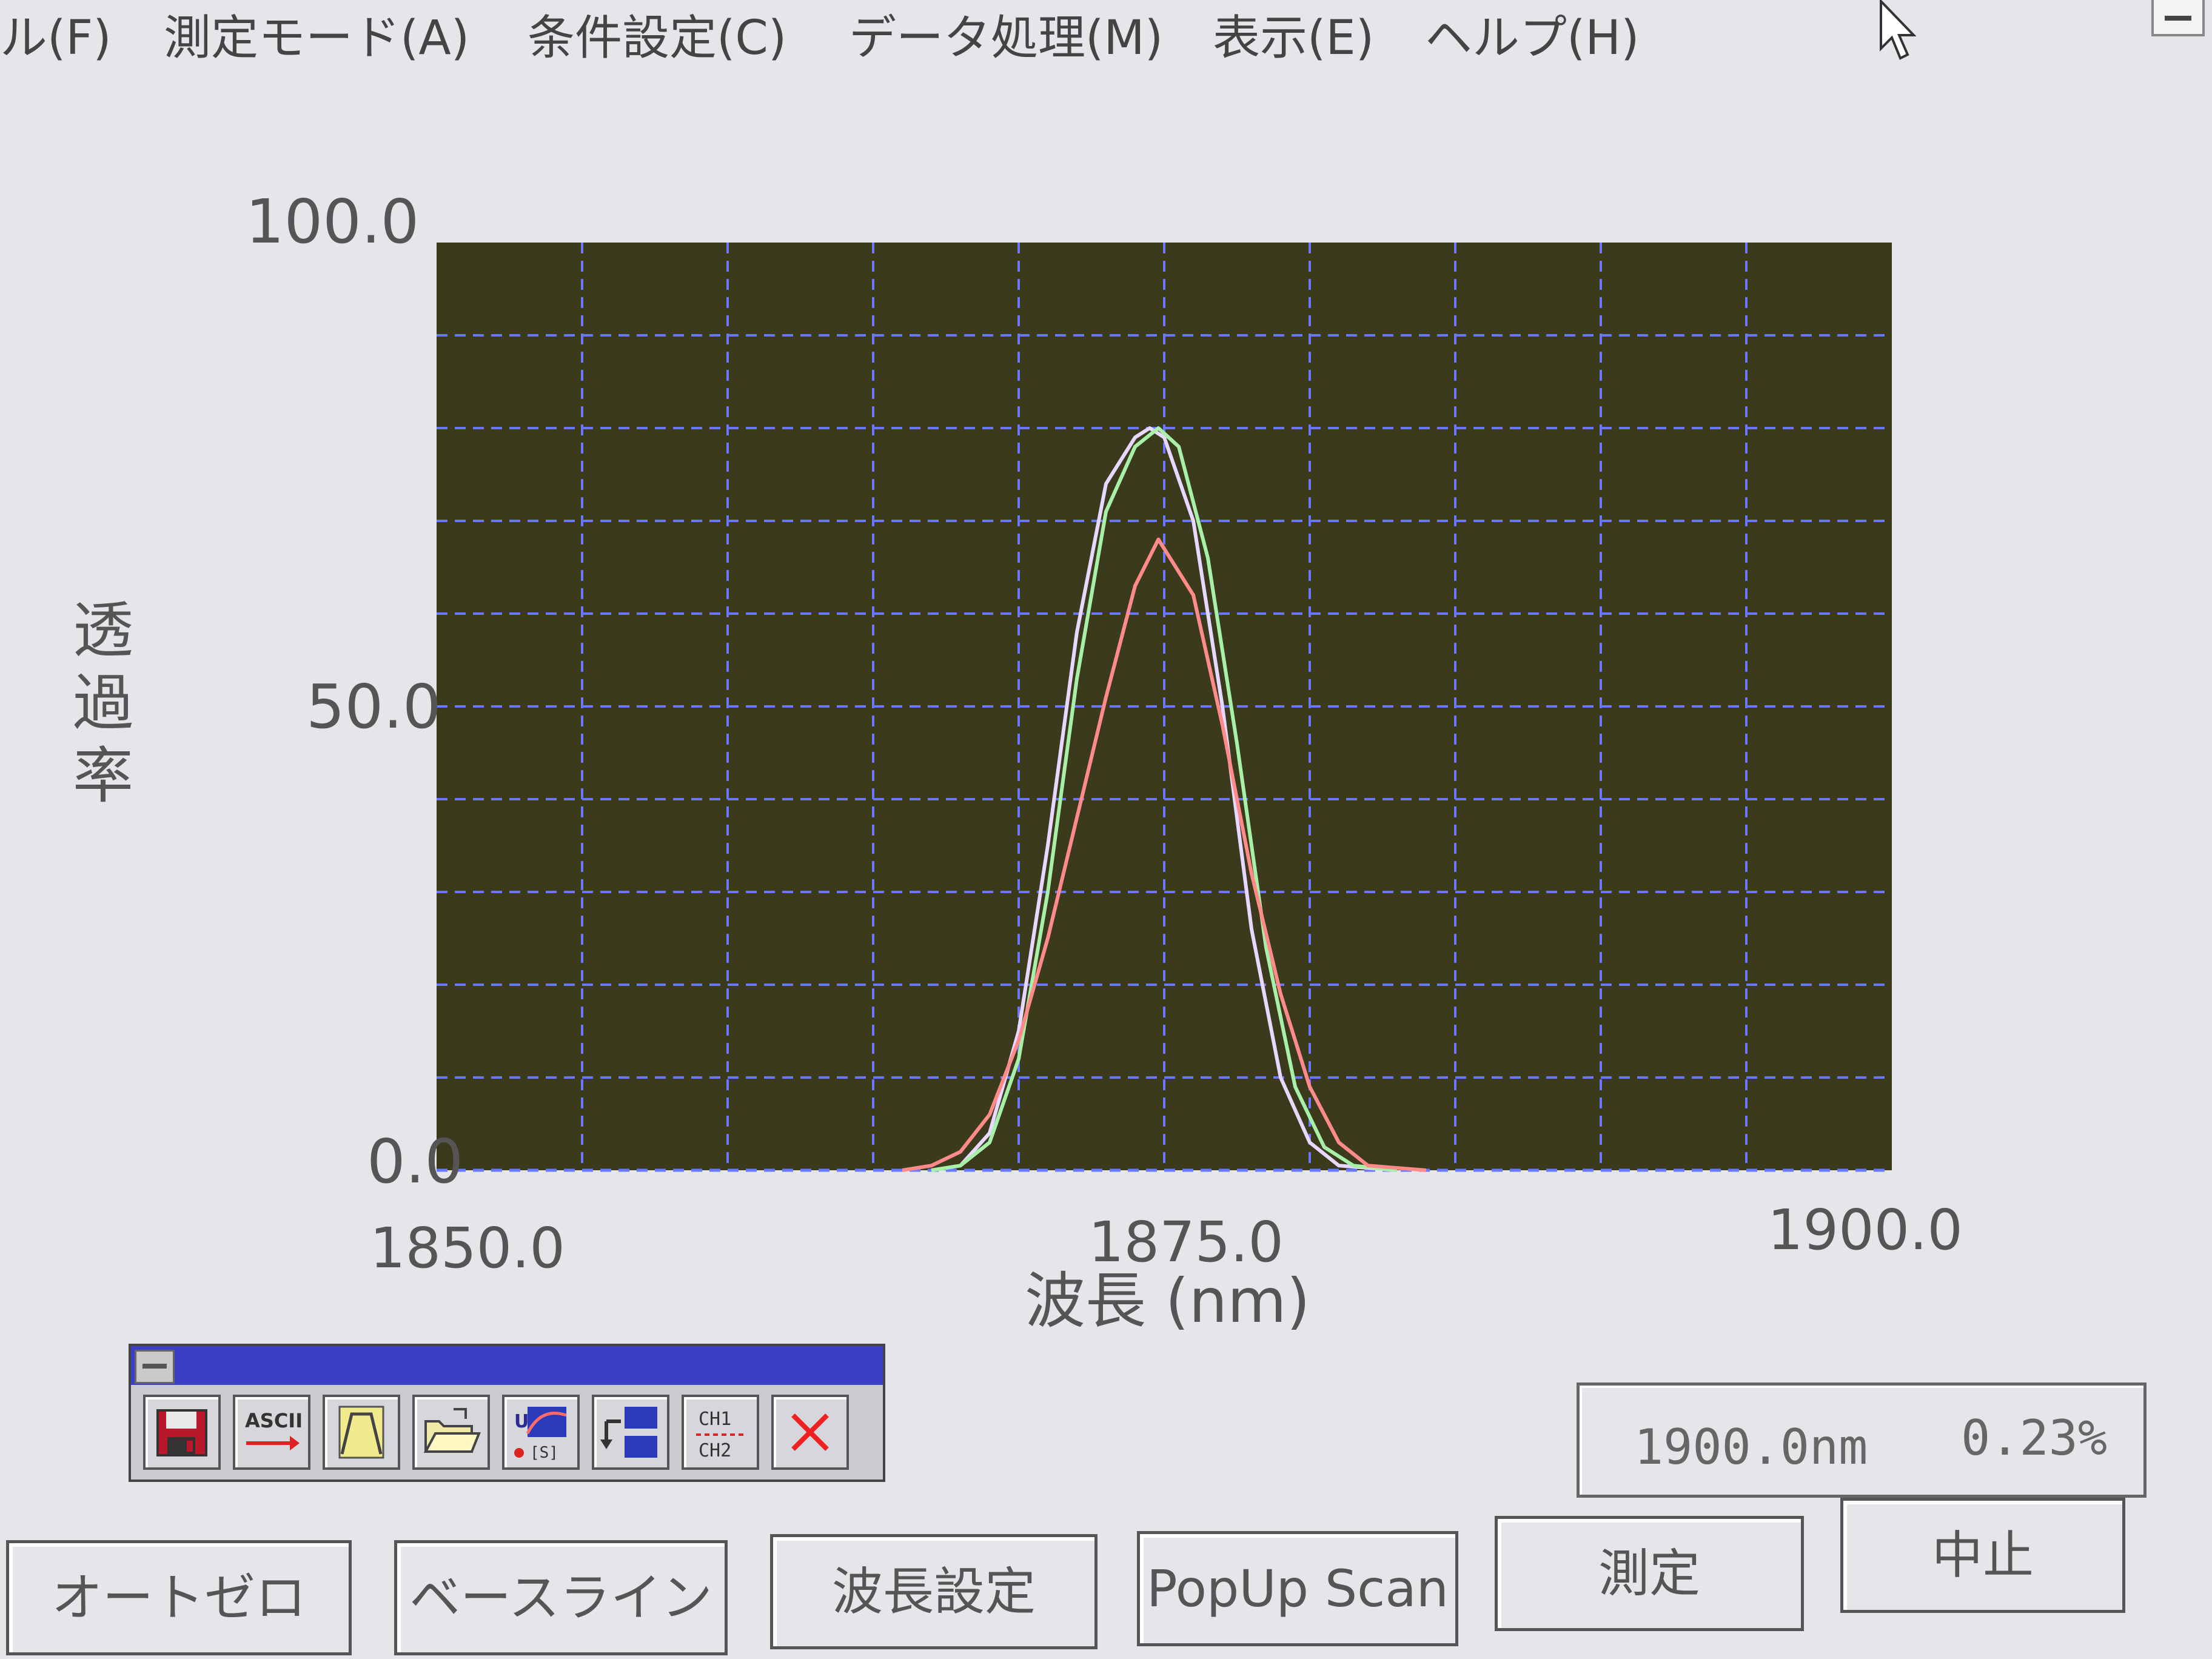 This screenshot has width=2212, height=1659. I want to click on ch2-label: CH2, so click(715, 1450).